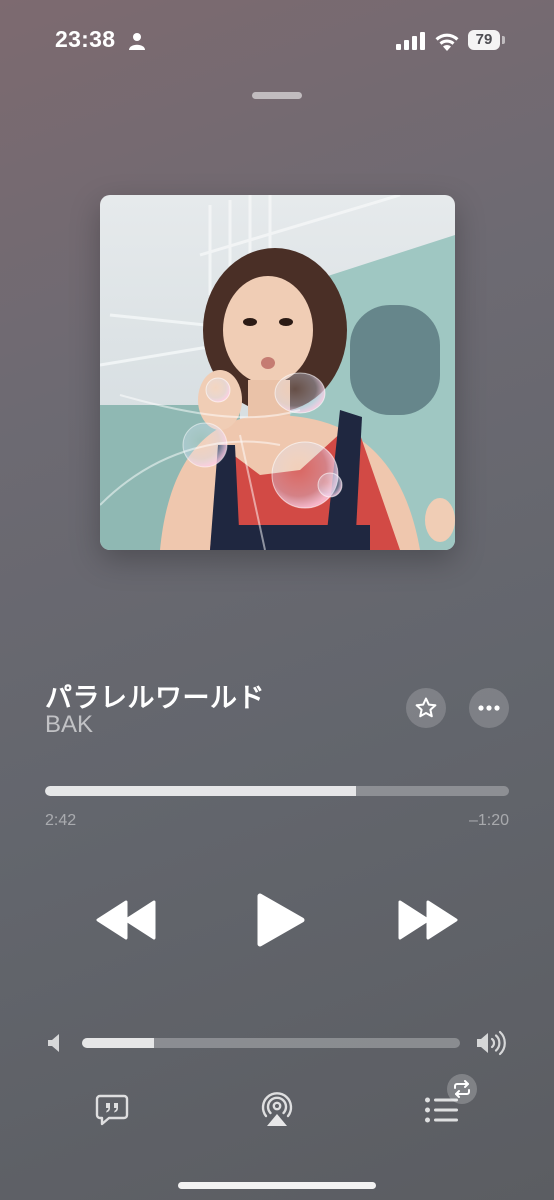 This screenshot has height=1200, width=554. Describe the element at coordinates (69, 725) in the screenshot. I see `track-artist: BAK` at that location.